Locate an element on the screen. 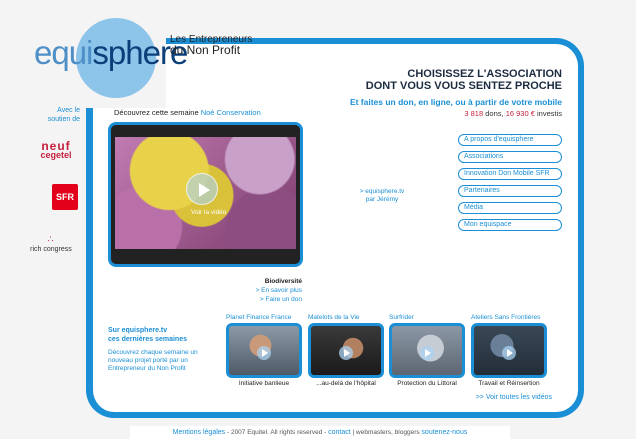 The height and width of the screenshot is (439, 636). equisphere-tv-link: > equisphere.tv par Jérémy is located at coordinates (382, 196).